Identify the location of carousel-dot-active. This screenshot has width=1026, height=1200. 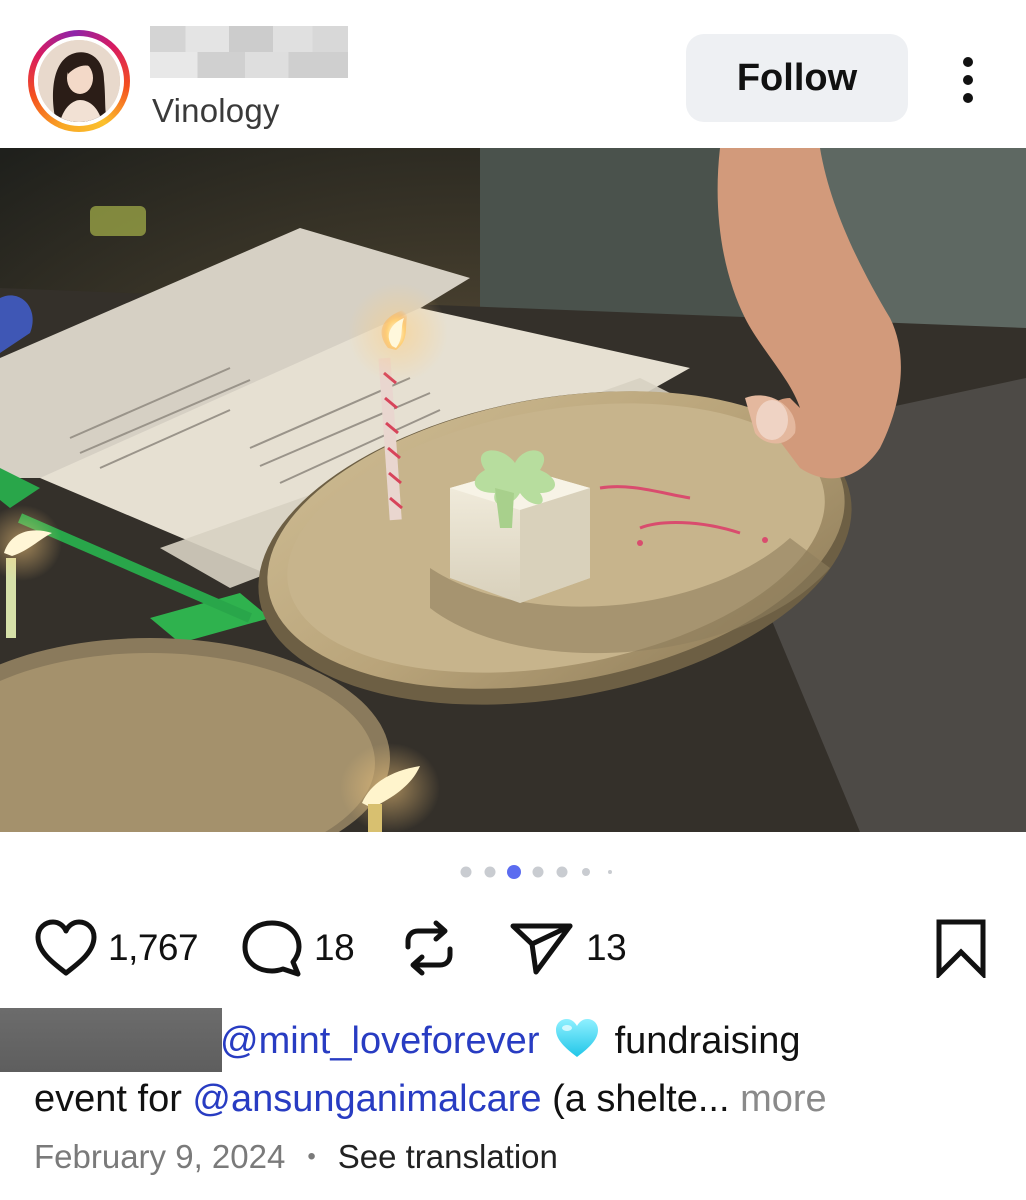
(514, 872).